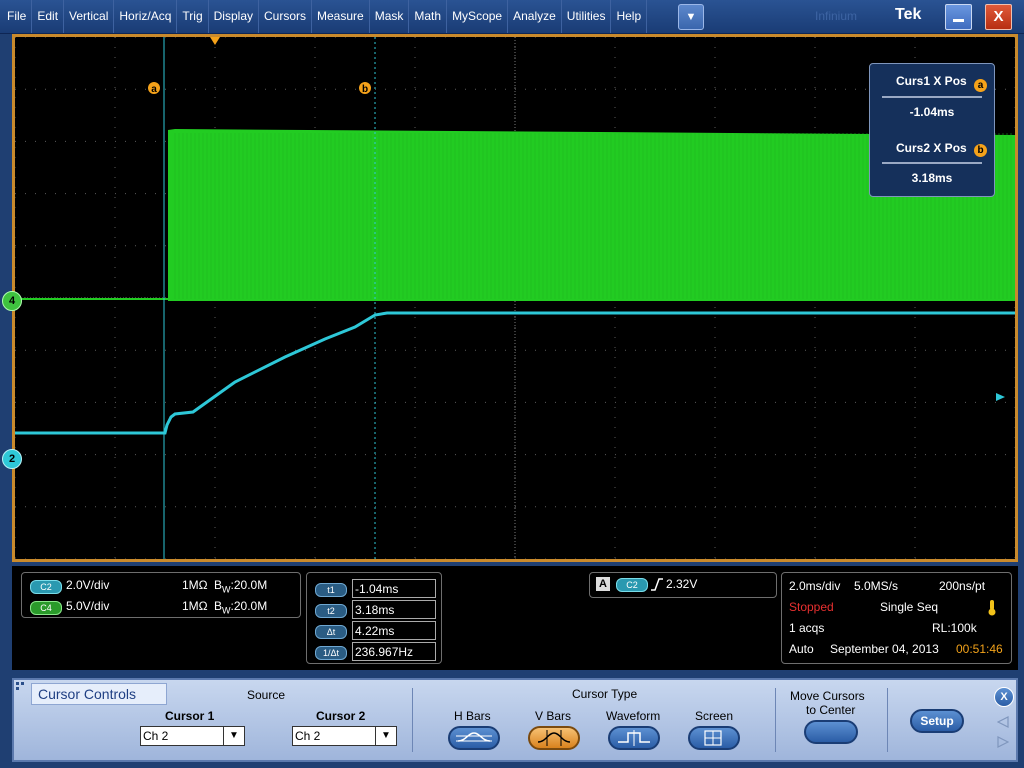 The image size is (1024, 768). Describe the element at coordinates (1003, 742) in the screenshot. I see `scroll-right-icon` at that location.